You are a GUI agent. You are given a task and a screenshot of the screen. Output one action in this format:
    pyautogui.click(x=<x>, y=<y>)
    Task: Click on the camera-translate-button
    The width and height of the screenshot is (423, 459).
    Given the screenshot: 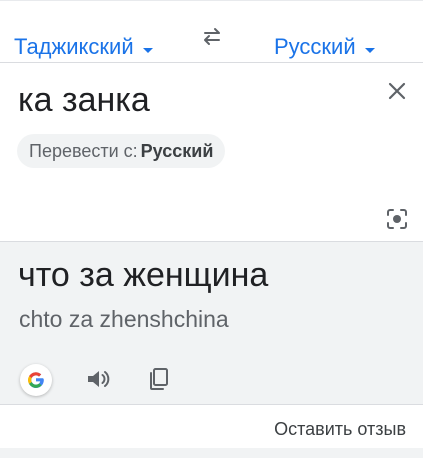 What is the action you would take?
    pyautogui.click(x=397, y=219)
    